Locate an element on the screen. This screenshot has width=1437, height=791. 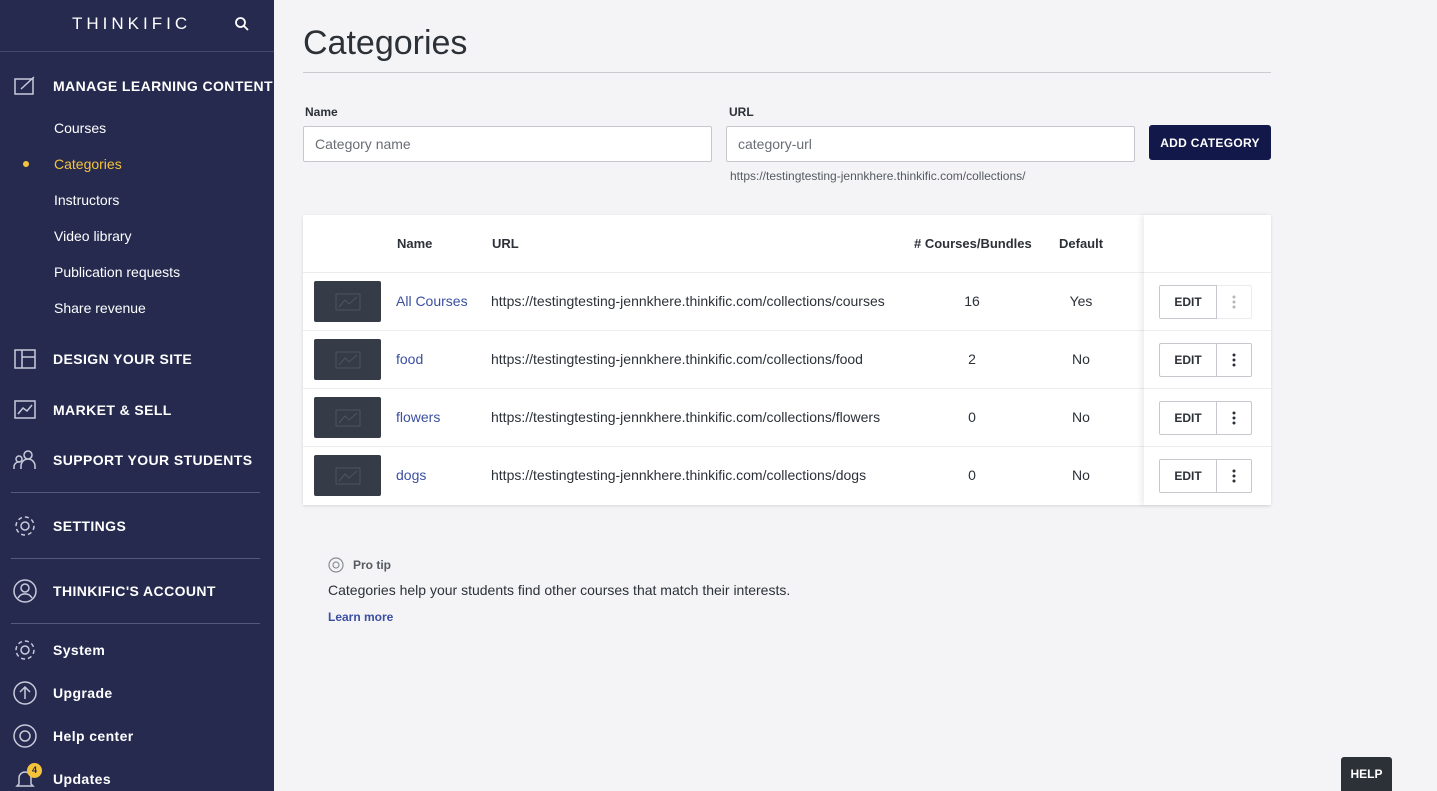
course-count: 16 is located at coordinates (972, 301).